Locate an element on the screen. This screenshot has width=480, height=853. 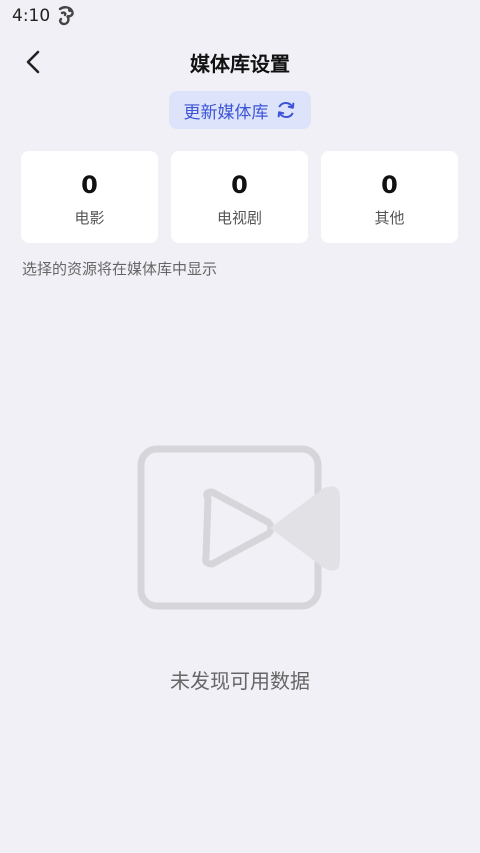
page-title: 媒体库设置 is located at coordinates (240, 64).